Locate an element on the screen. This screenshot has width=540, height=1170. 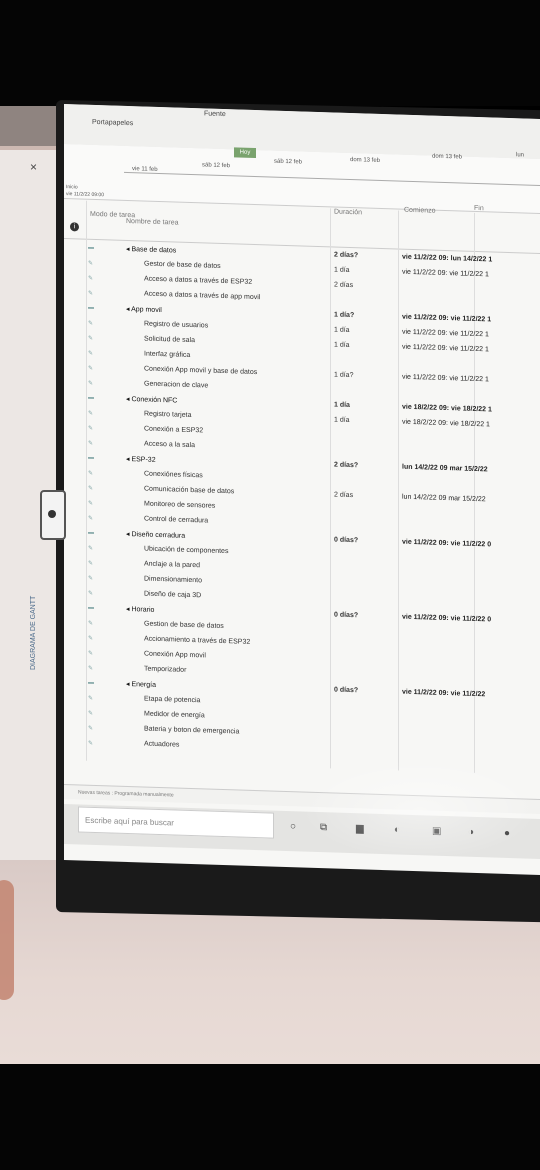
task-name: Anclaje a la pared is located at coordinates (172, 565).